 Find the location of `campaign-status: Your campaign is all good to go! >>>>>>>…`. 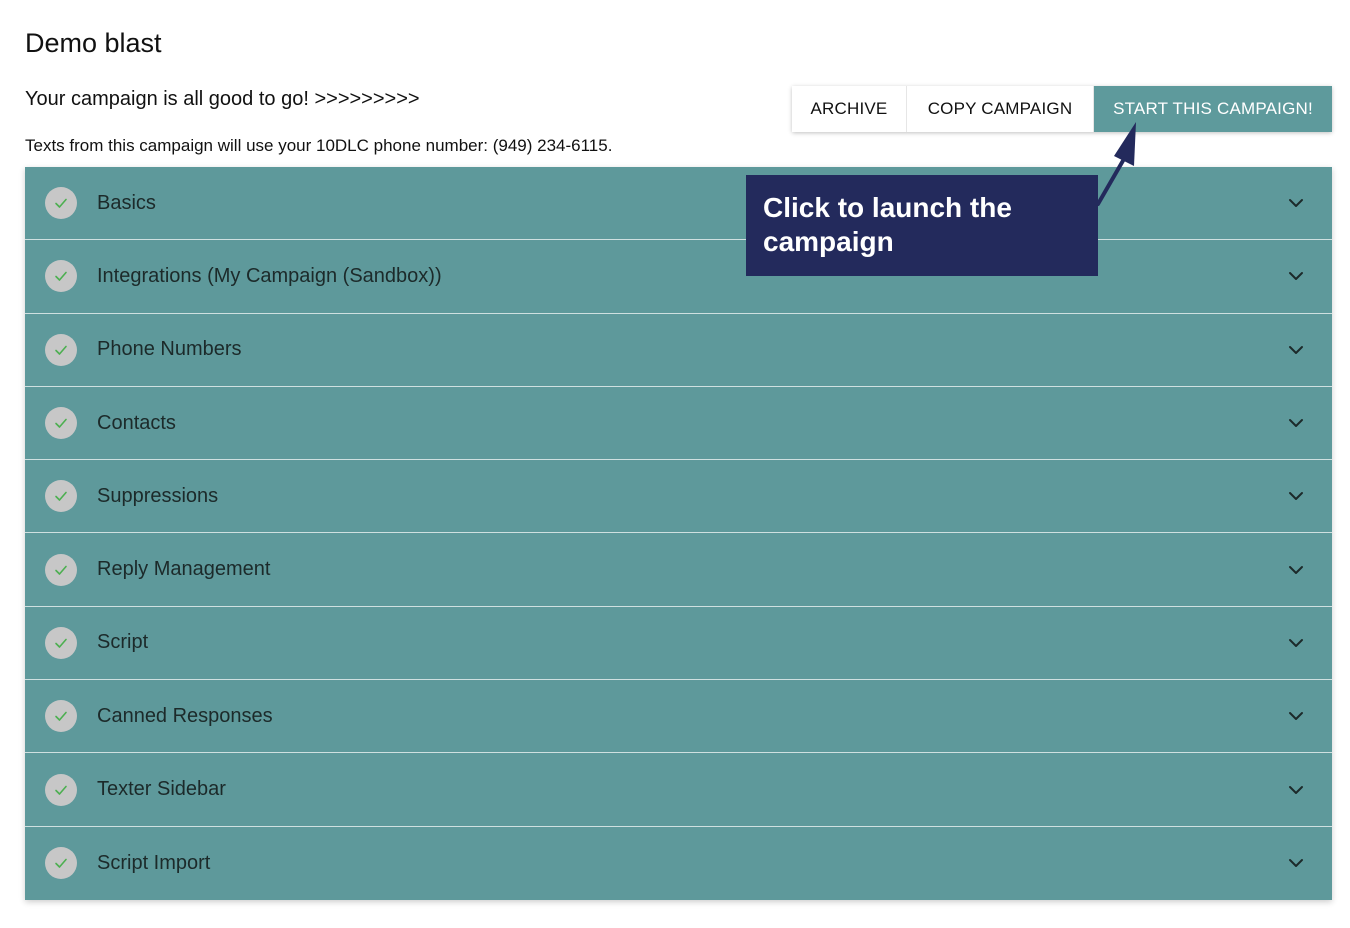

campaign-status: Your campaign is all good to go! >>>>>>>… is located at coordinates (222, 99).